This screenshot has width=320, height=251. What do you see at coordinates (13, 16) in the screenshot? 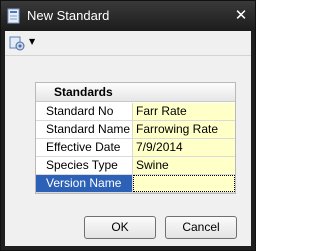
I see `document-icon` at bounding box center [13, 16].